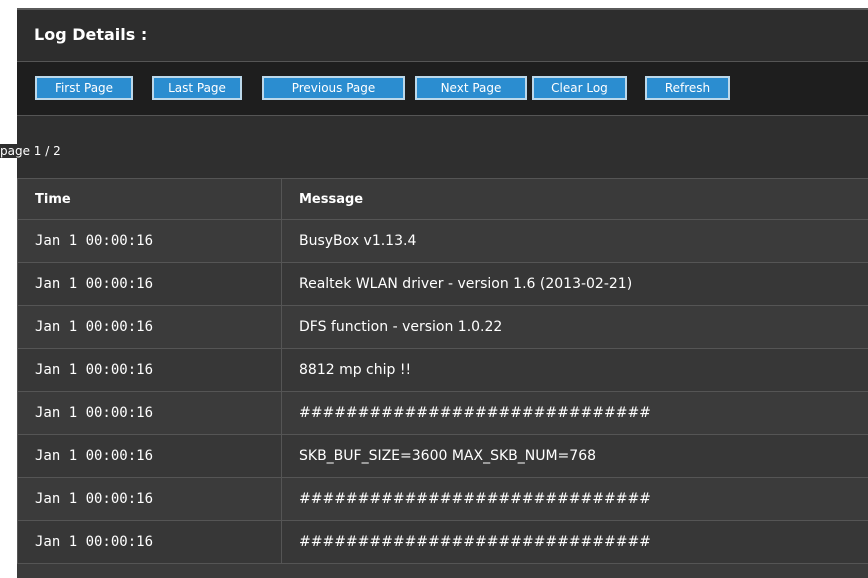  I want to click on next-page-button: Next Page, so click(471, 88).